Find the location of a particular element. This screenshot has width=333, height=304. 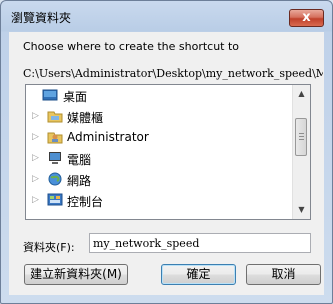

close-button: x is located at coordinates (306, 18).